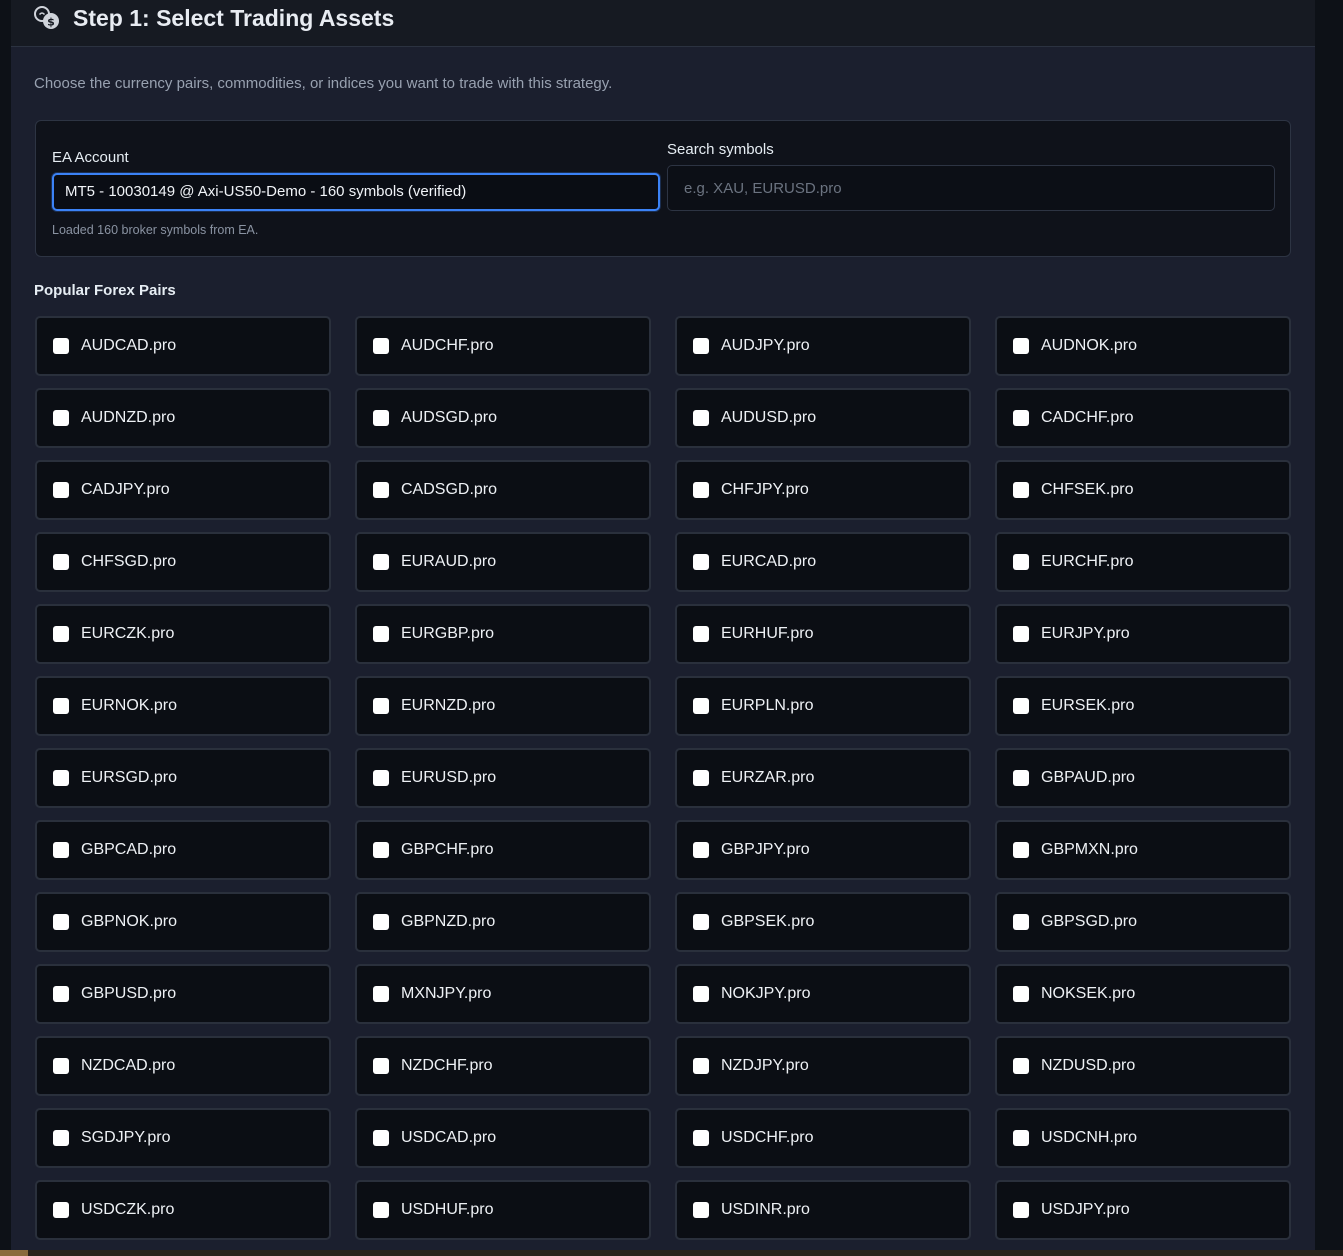 This screenshot has height=1256, width=1343. Describe the element at coordinates (503, 1210) in the screenshot. I see `symbol-option: USDHUF.pro` at that location.